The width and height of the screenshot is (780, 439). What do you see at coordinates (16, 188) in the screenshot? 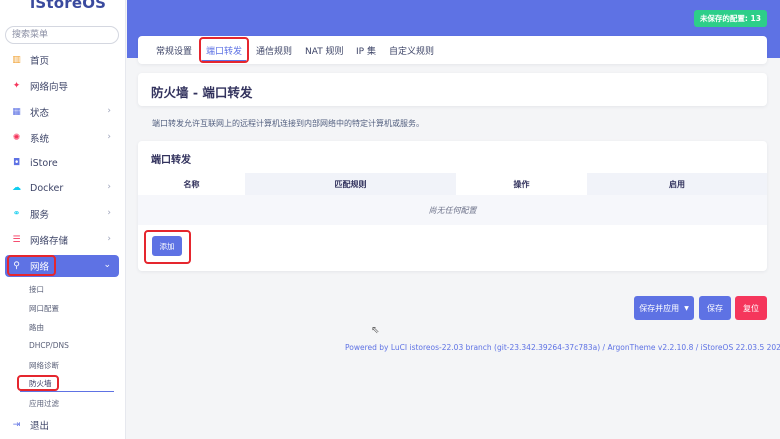
I see `docker-icon: ☁` at bounding box center [16, 188].